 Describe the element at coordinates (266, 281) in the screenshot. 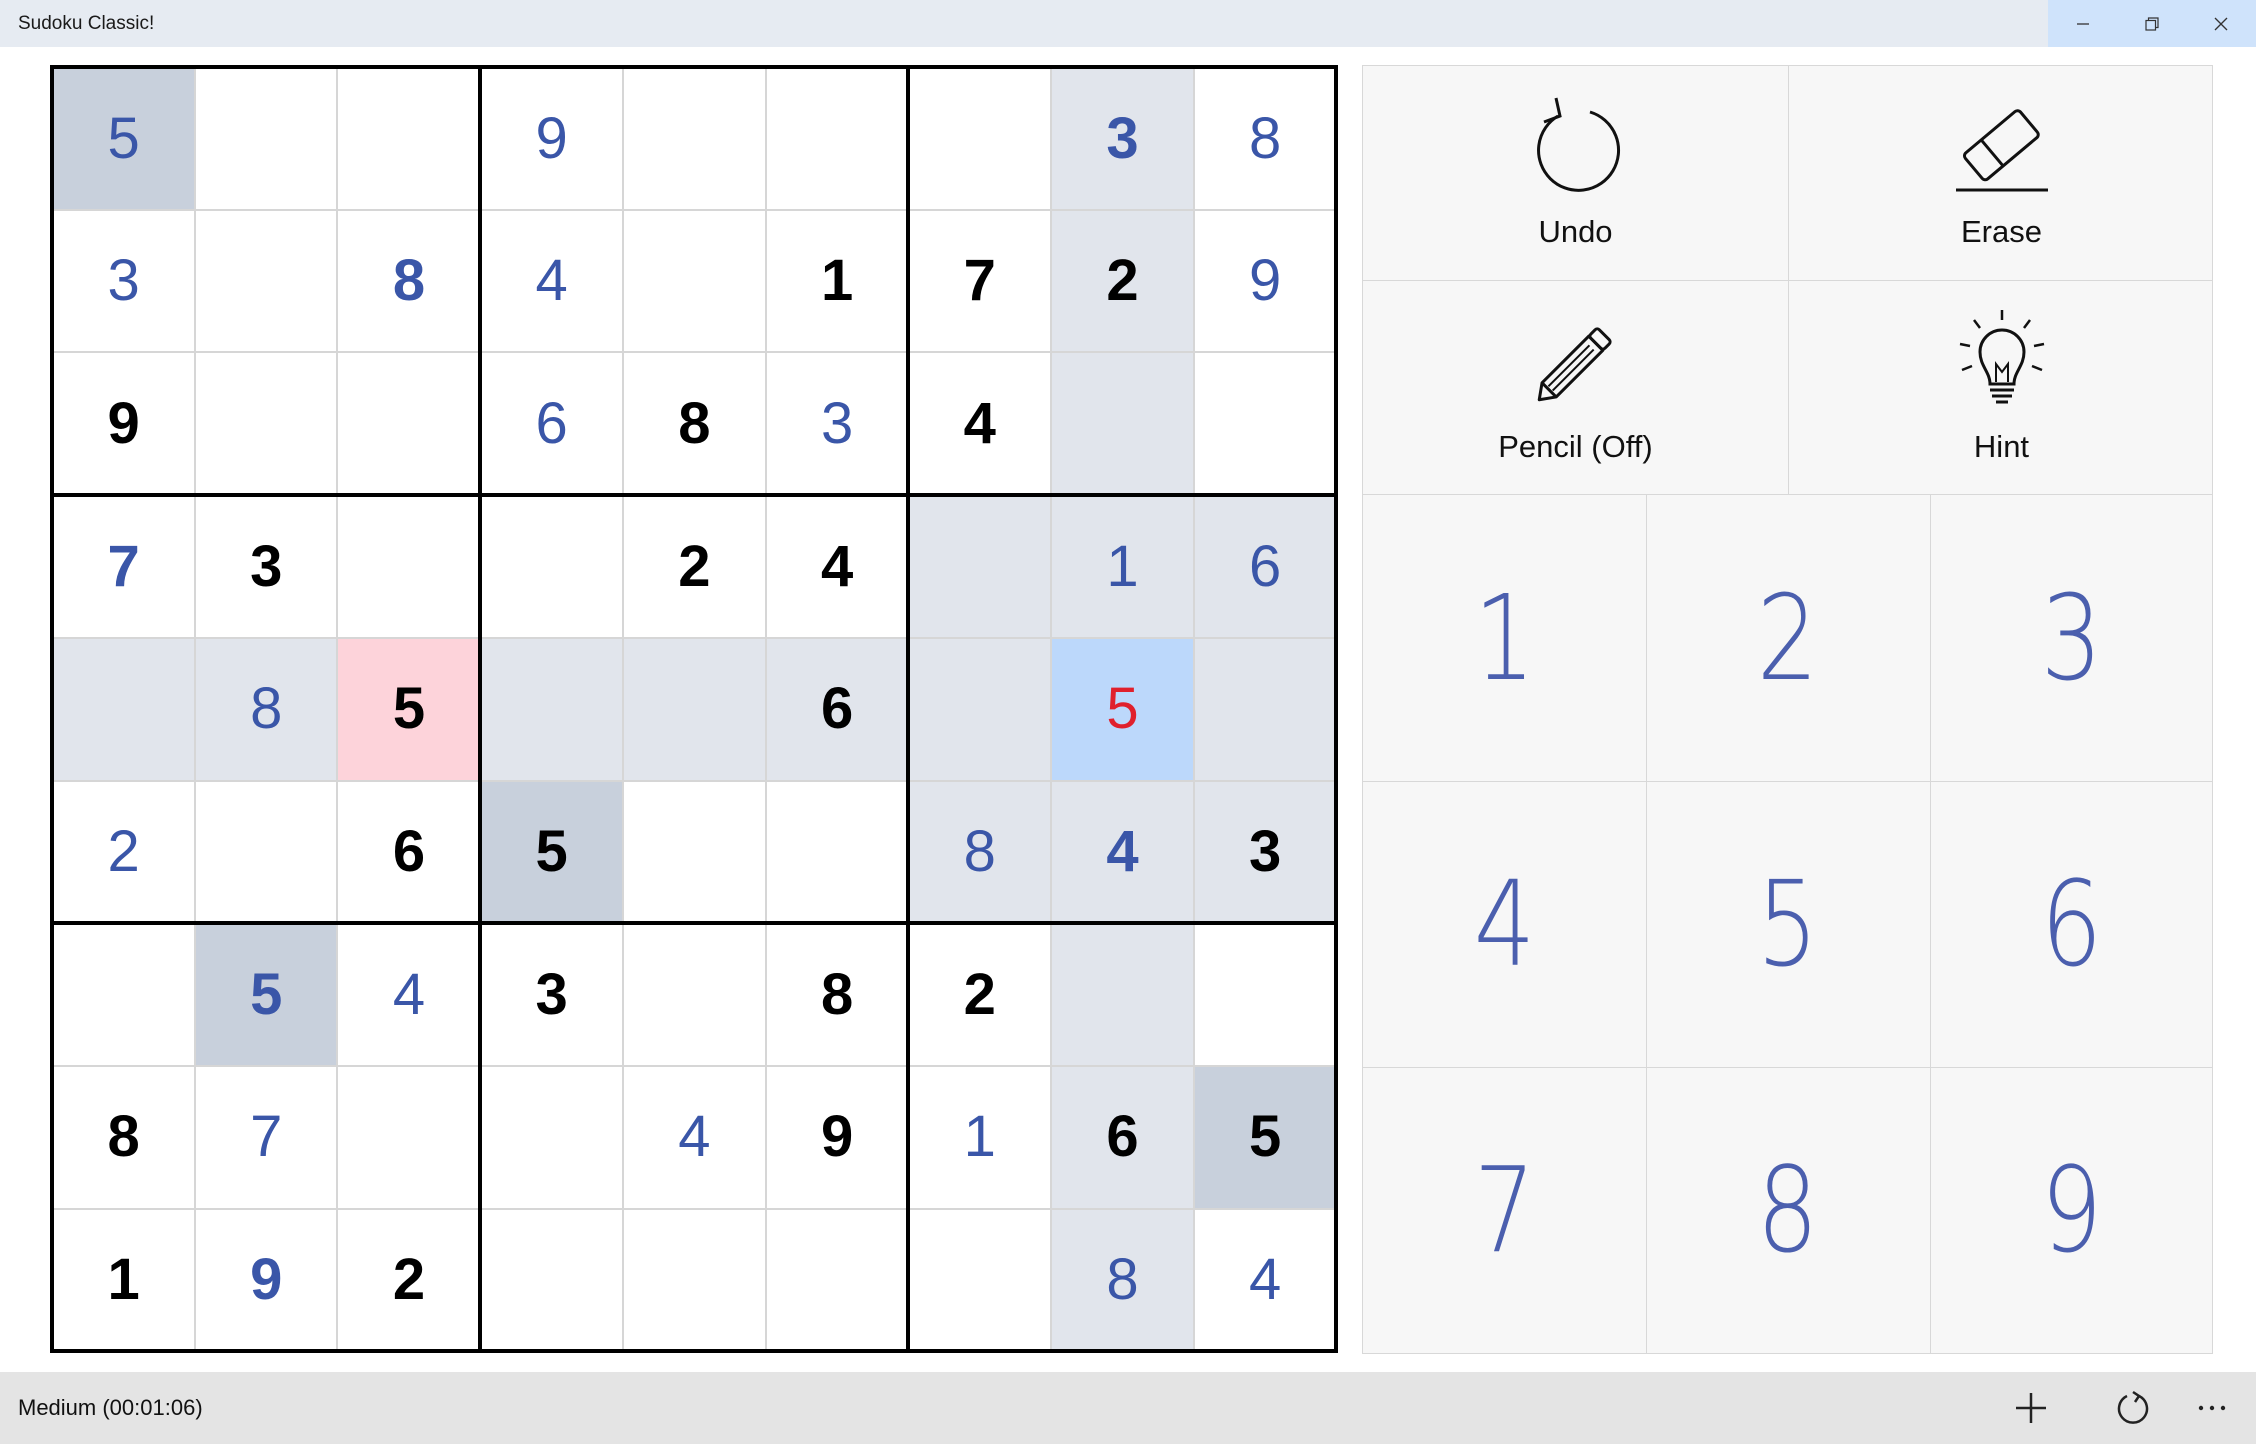

I see `board-cell-r2c2` at that location.